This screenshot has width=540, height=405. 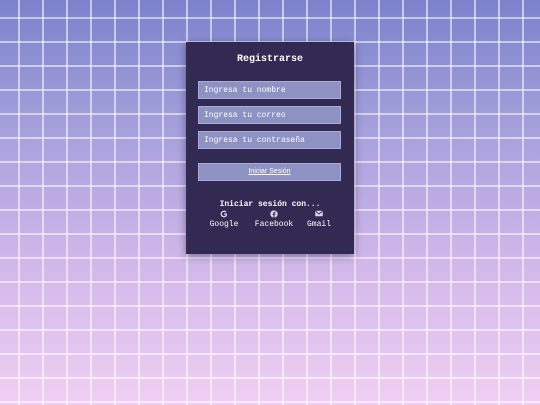 What do you see at coordinates (274, 224) in the screenshot?
I see `facebook-label: Facebook` at bounding box center [274, 224].